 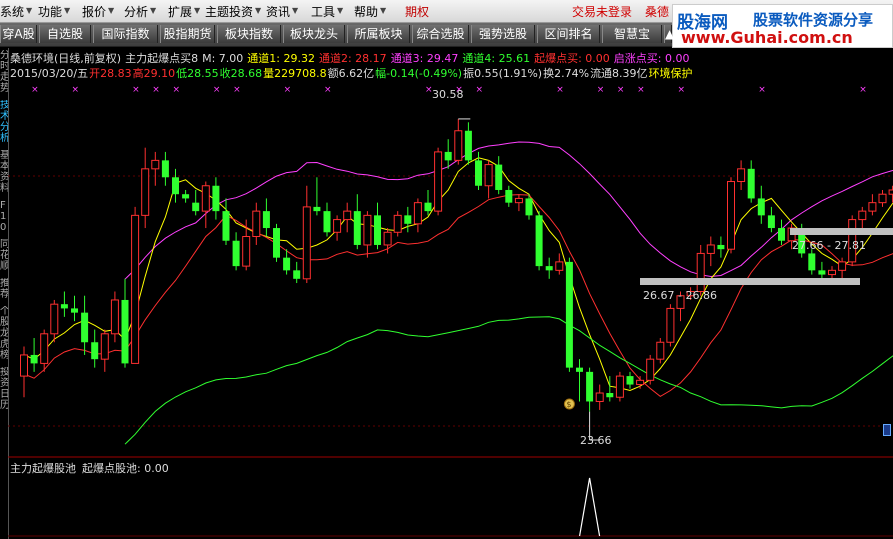 What do you see at coordinates (590, 507) in the screenshot?
I see `signal-spike` at bounding box center [590, 507].